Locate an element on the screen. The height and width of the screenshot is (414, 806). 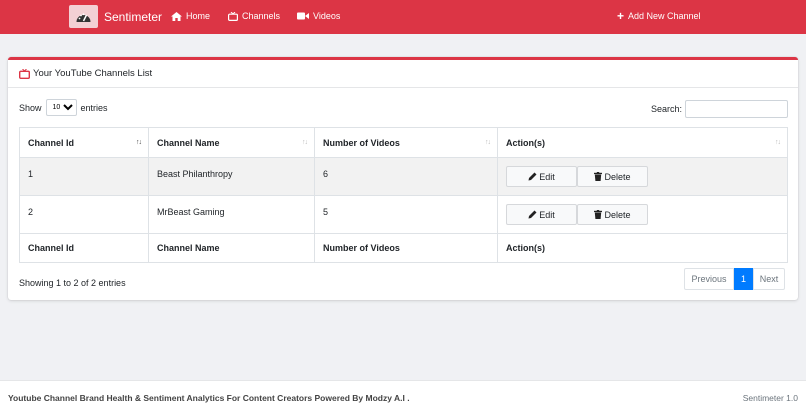
cell-channel-id: 2 is located at coordinates (84, 214).